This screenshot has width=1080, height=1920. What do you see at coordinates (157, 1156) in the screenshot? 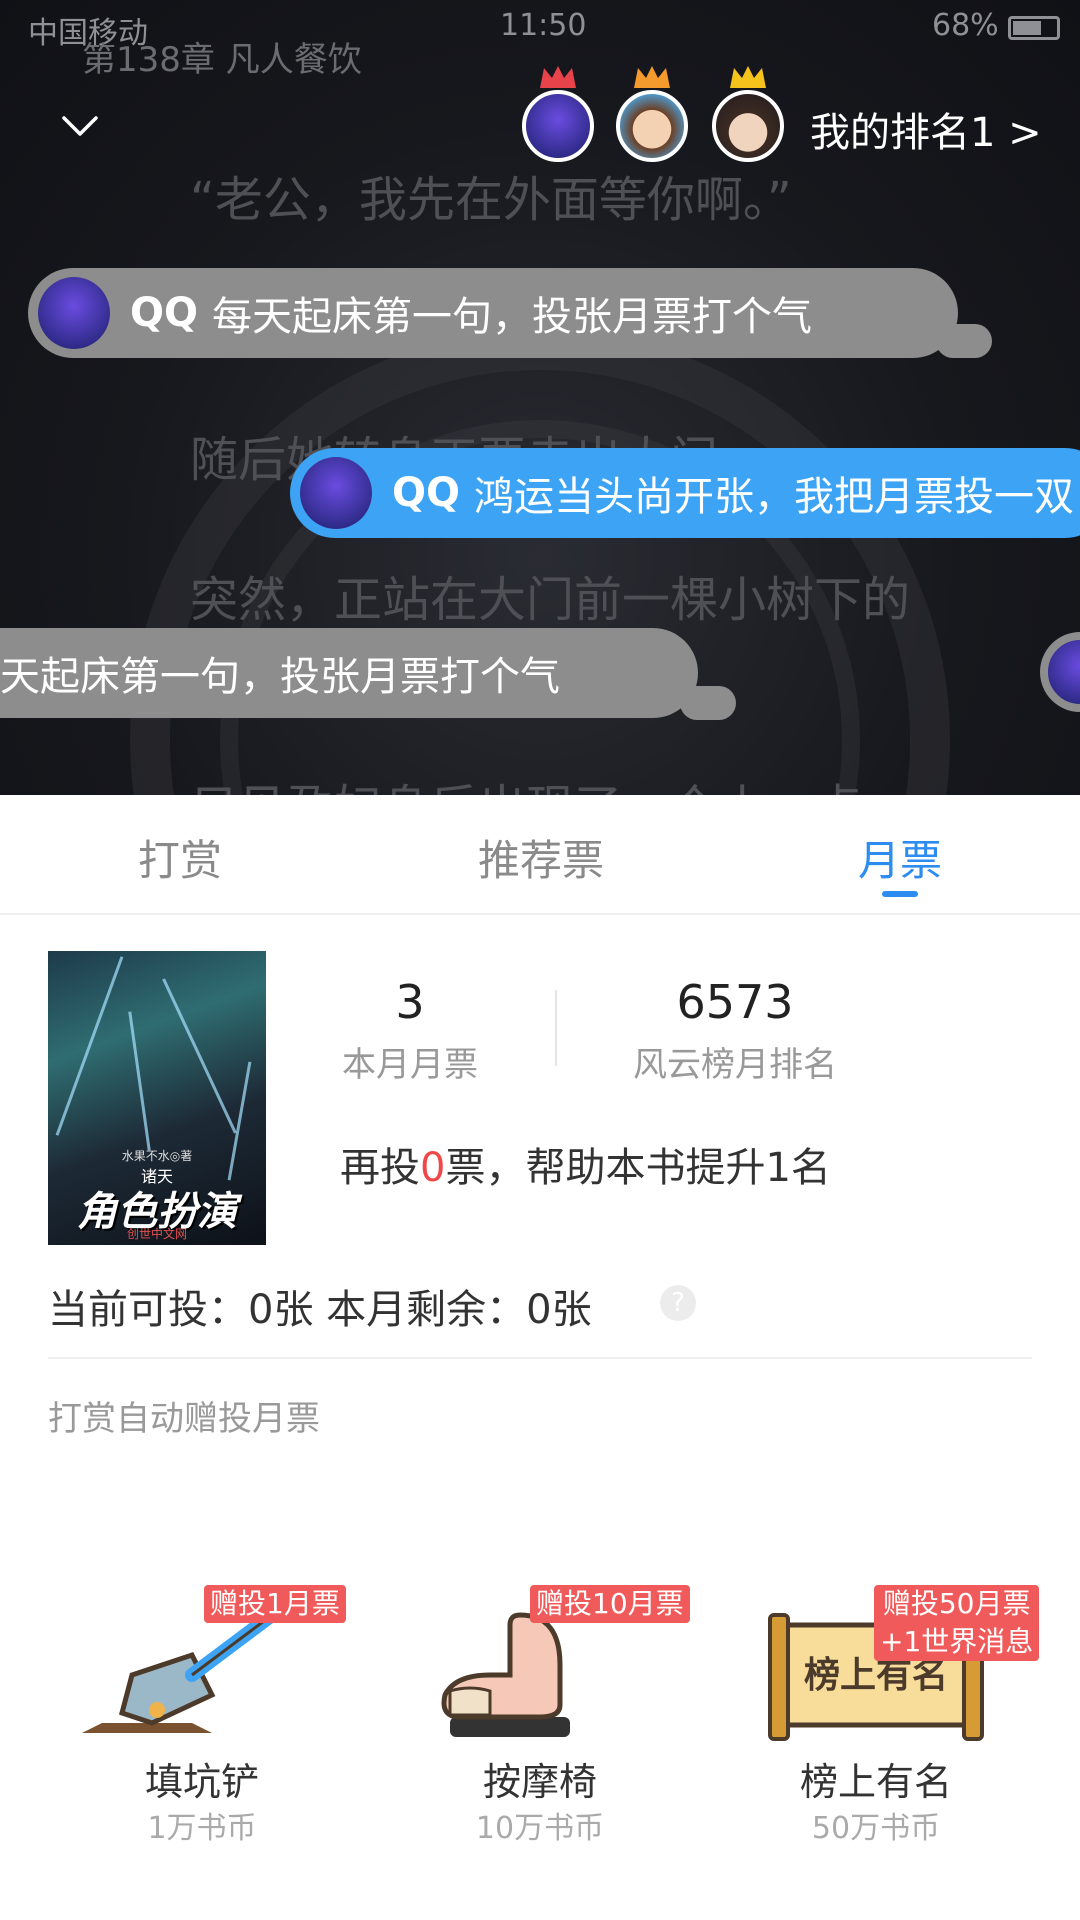
I see `cover-author: 水果不水◎著` at bounding box center [157, 1156].